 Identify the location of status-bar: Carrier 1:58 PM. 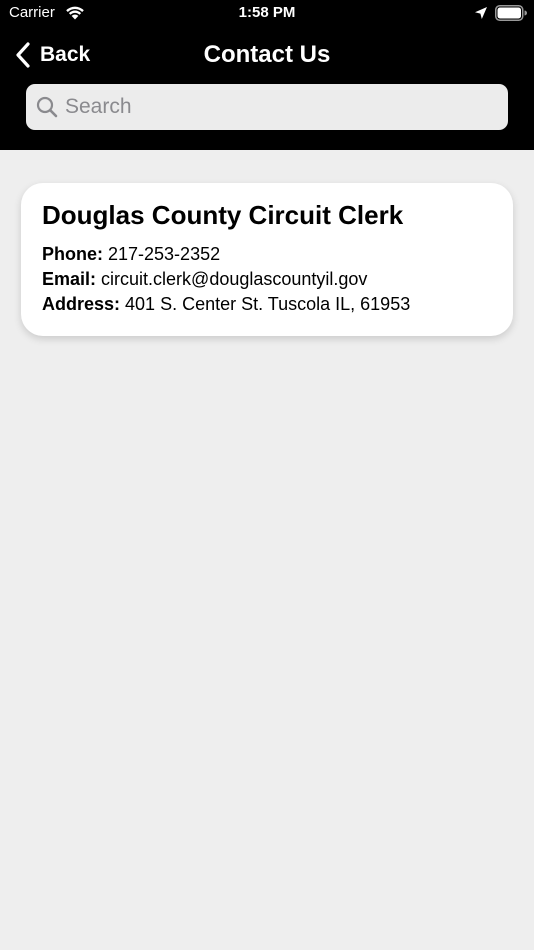
(267, 14).